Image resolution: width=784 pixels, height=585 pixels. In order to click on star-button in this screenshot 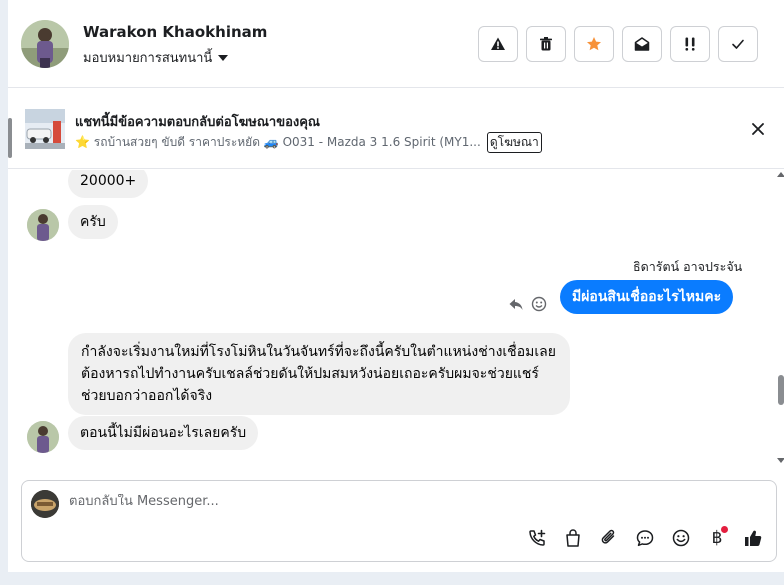, I will do `click(594, 44)`.